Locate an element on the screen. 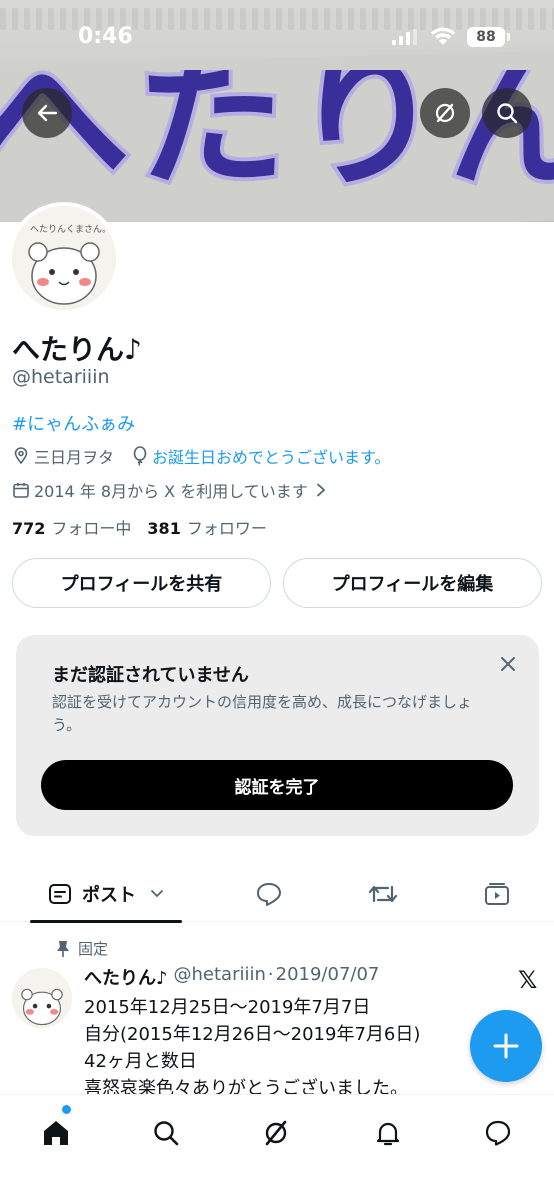 The height and width of the screenshot is (1200, 554). profile-handle: @hetariiin is located at coordinates (61, 377).